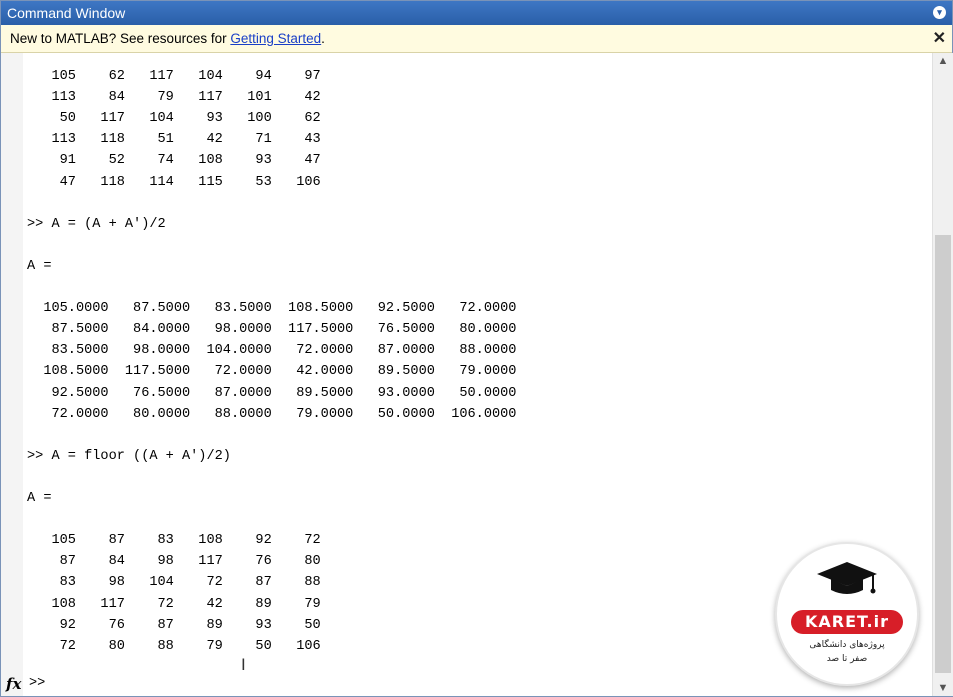 The width and height of the screenshot is (953, 697). What do you see at coordinates (120, 38) in the screenshot?
I see `info-text: New to MATLAB? See resources for` at bounding box center [120, 38].